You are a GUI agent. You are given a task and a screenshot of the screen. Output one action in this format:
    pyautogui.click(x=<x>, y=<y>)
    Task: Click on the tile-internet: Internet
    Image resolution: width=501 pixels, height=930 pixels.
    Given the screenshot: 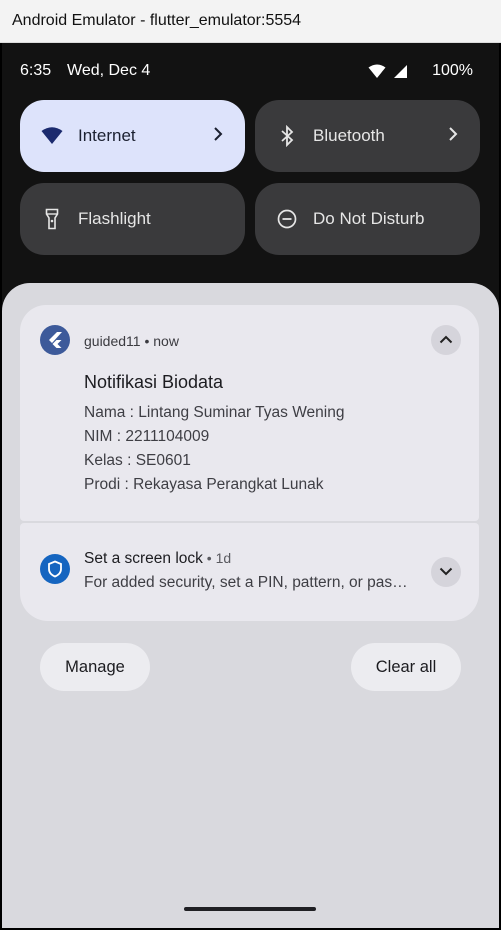 What is the action you would take?
    pyautogui.click(x=132, y=136)
    